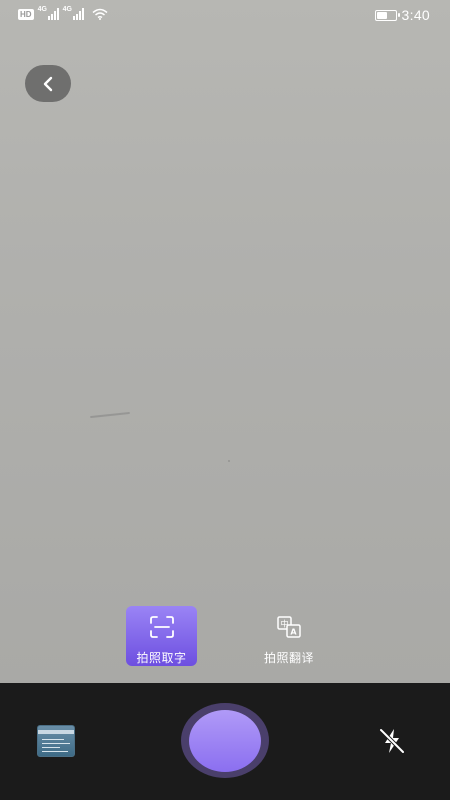 Image resolution: width=450 pixels, height=800 pixels. What do you see at coordinates (56, 741) in the screenshot?
I see `gallery-button` at bounding box center [56, 741].